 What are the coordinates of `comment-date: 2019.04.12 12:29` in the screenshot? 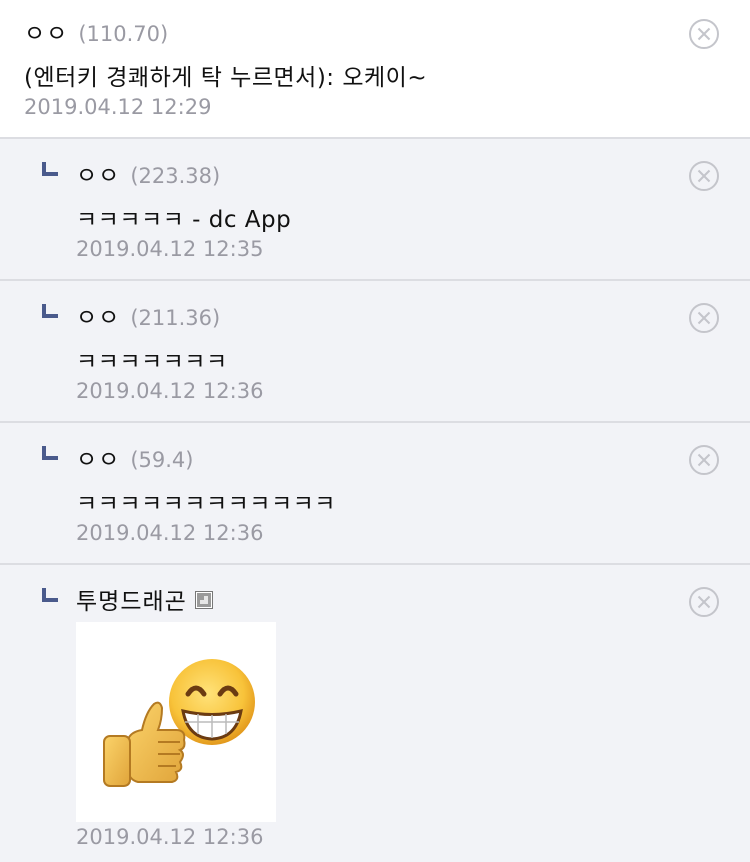 It's located at (118, 107).